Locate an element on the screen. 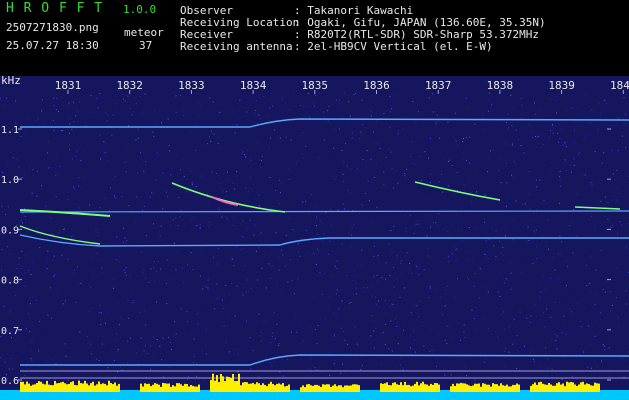 The height and width of the screenshot is (400, 629). time-tick-label: 1833 is located at coordinates (191, 85).